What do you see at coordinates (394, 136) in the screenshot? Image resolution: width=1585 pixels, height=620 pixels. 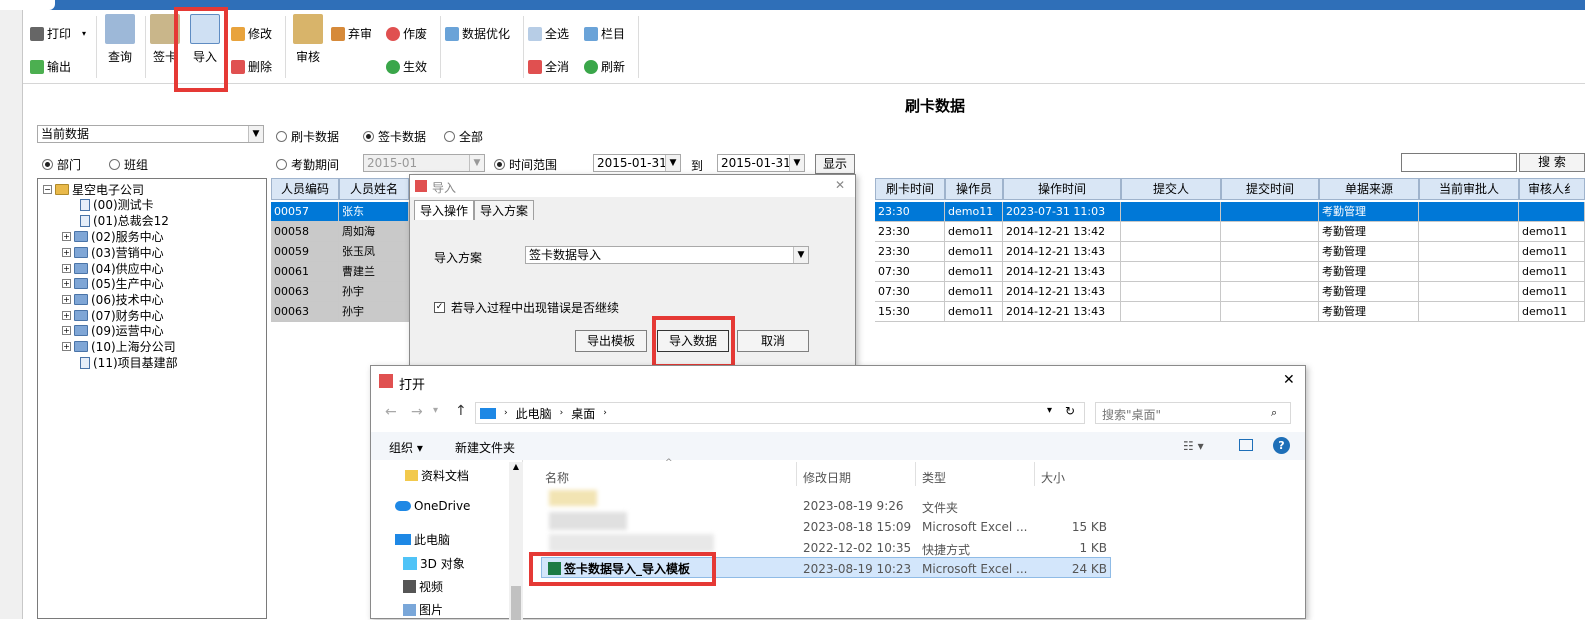 I see `radio-sign-data: 签卡数据` at bounding box center [394, 136].